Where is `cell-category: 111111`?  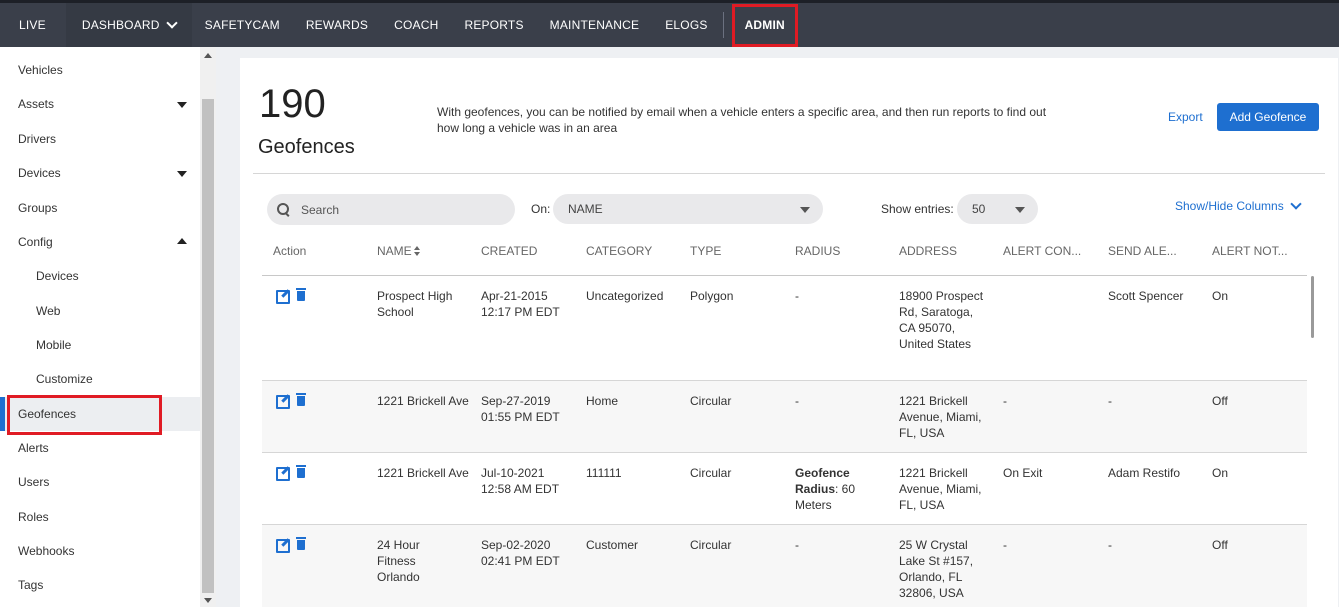 cell-category: 111111 is located at coordinates (604, 473).